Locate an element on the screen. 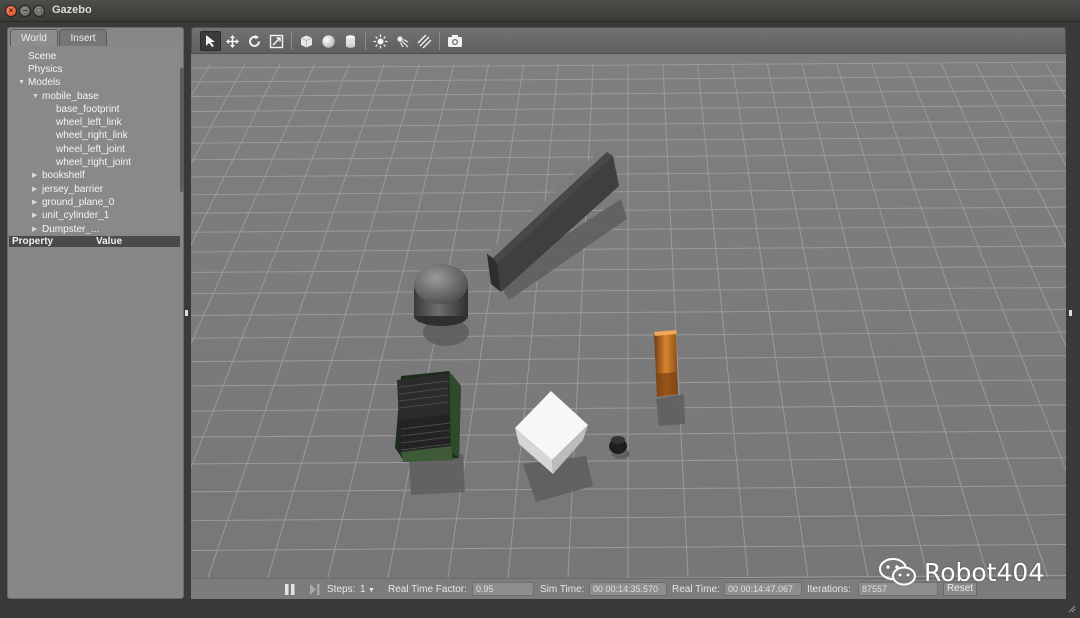 This screenshot has width=1080, height=618. spot-light-icon is located at coordinates (403, 41).